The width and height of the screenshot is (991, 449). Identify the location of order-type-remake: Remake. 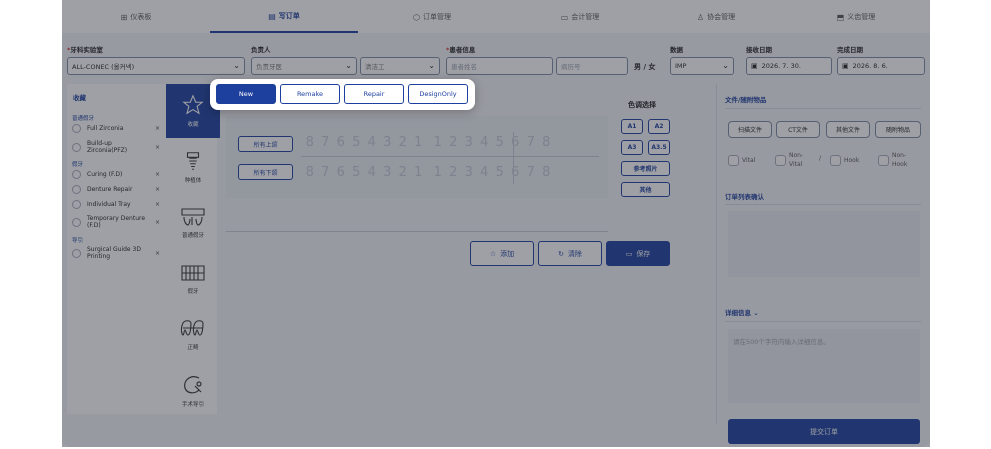
(310, 94).